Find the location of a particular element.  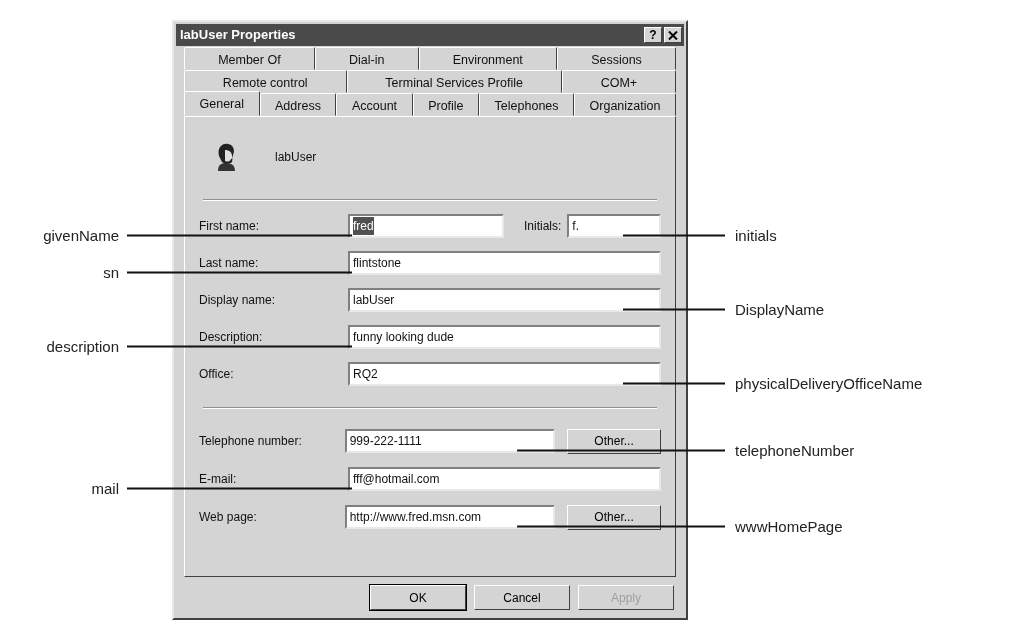

close-icon is located at coordinates (673, 35).